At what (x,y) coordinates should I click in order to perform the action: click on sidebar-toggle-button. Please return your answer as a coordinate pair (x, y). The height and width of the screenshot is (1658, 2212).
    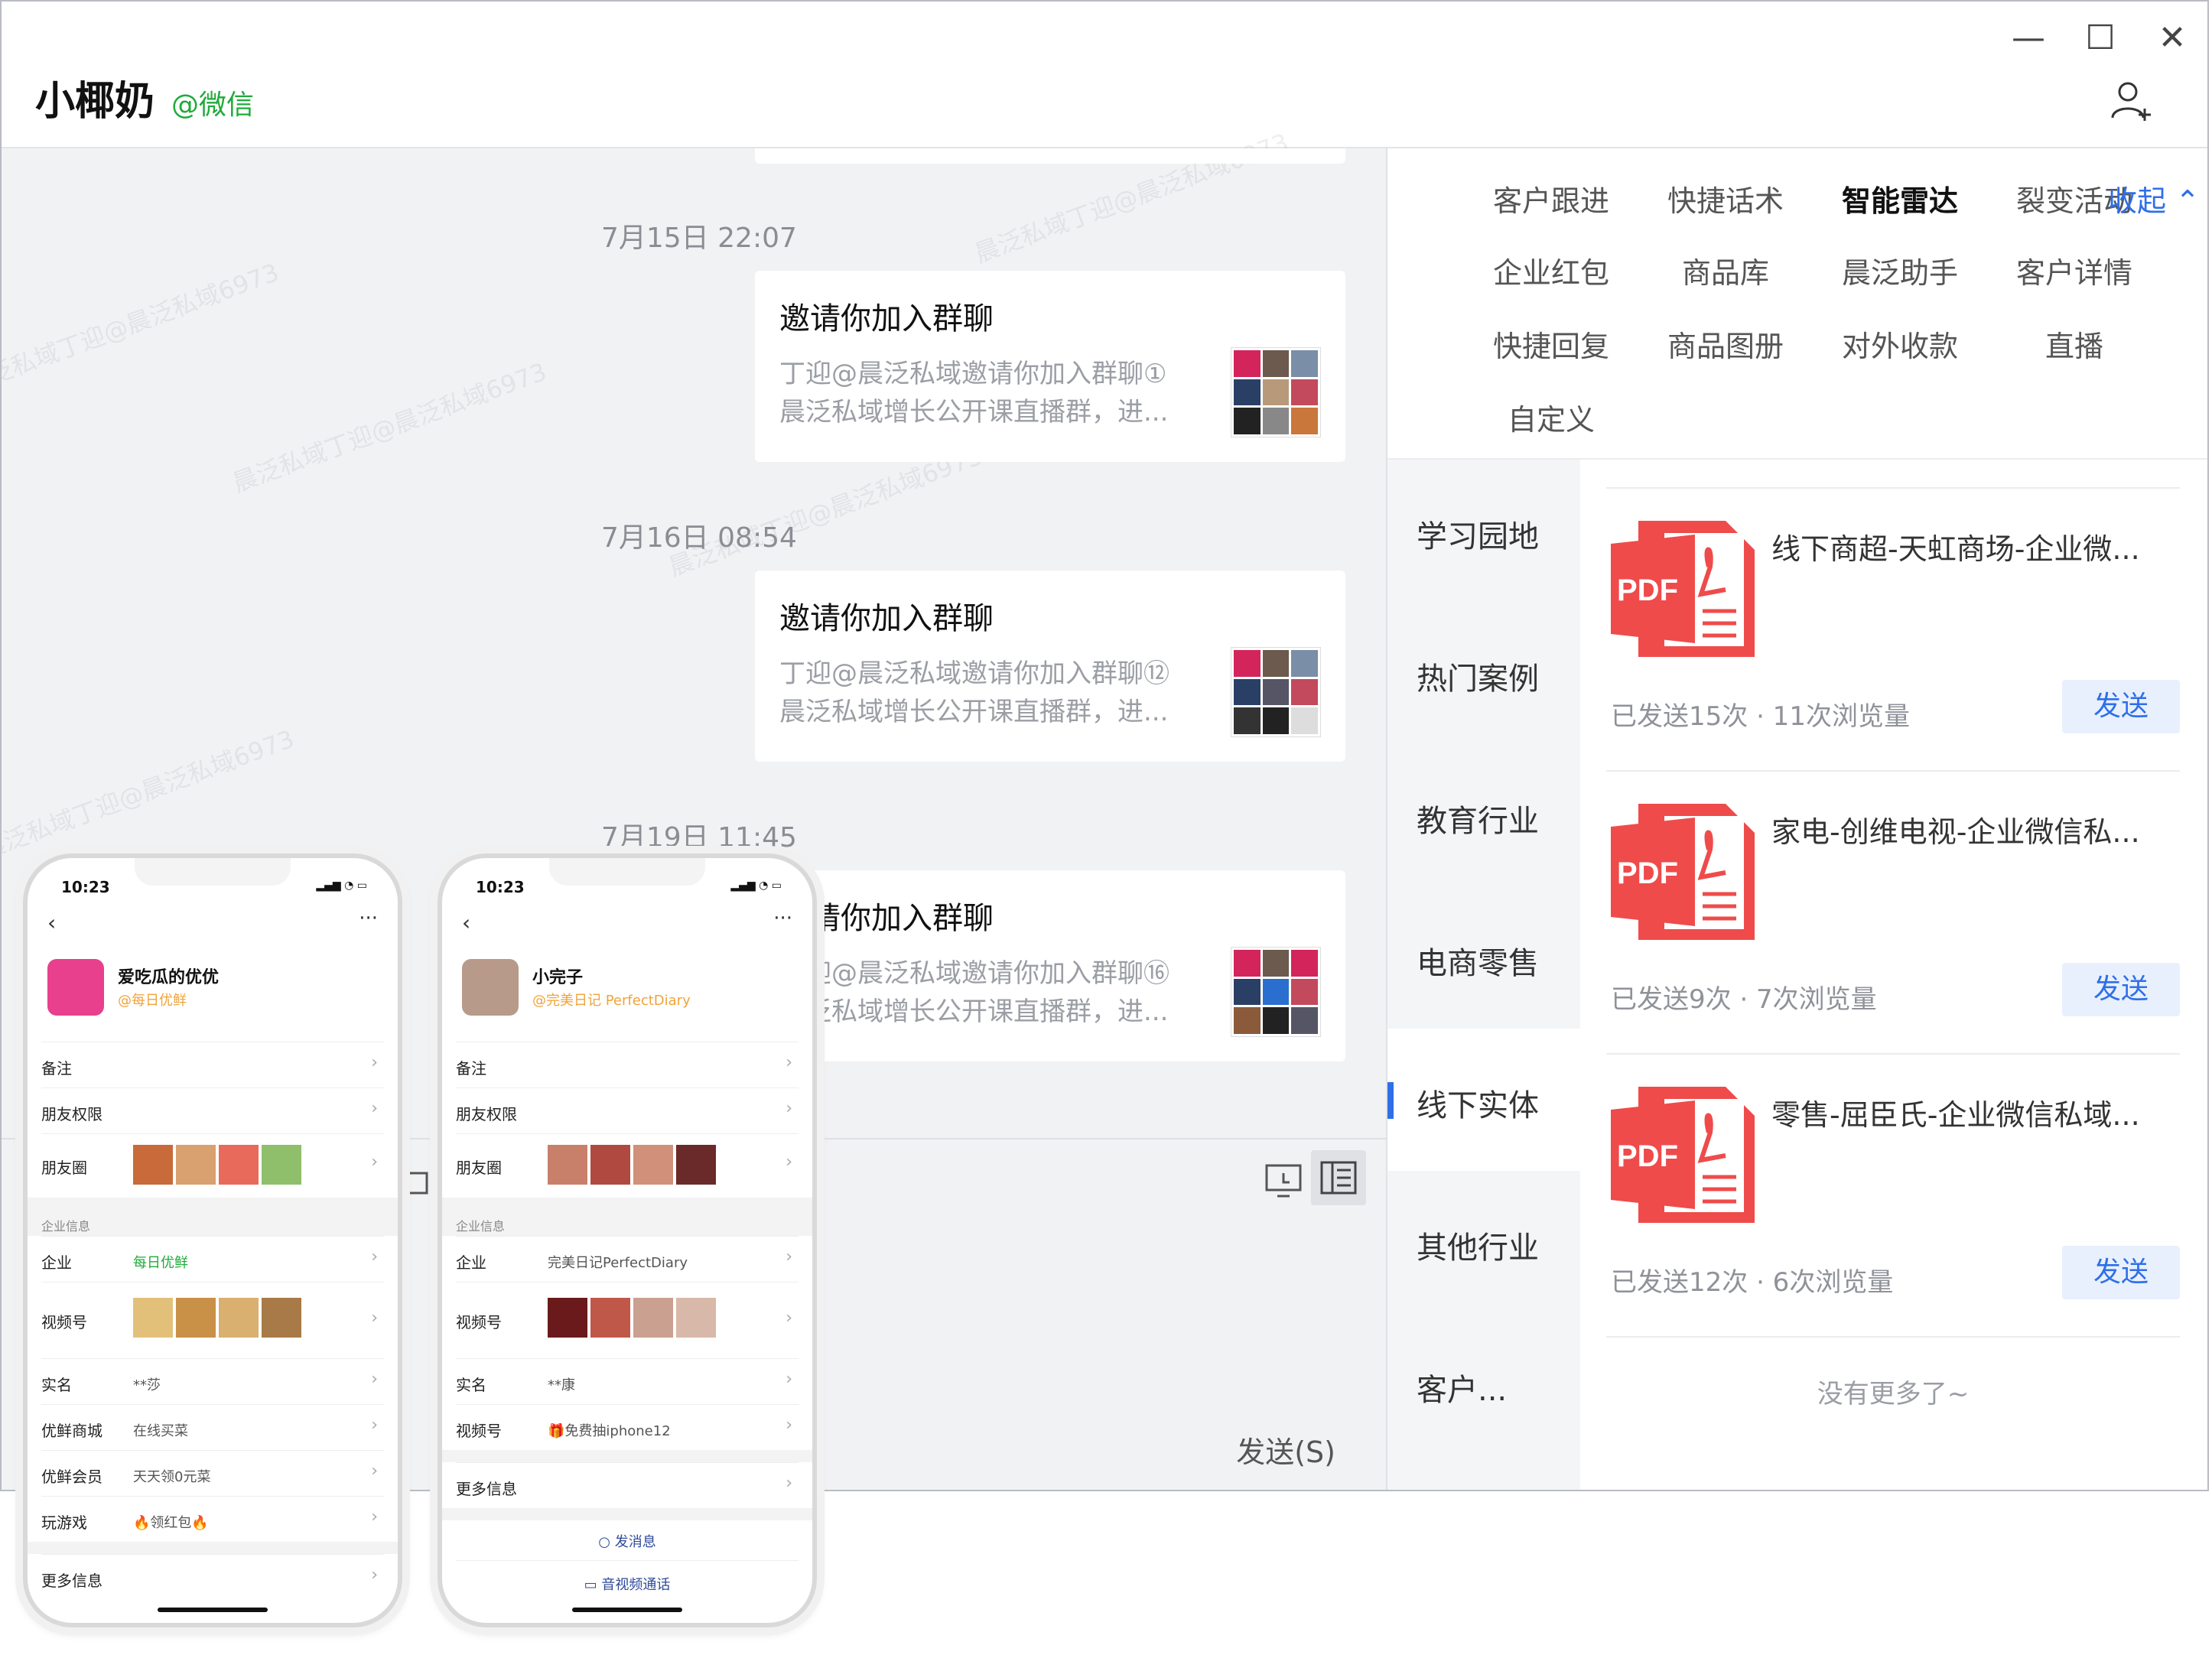
    Looking at the image, I should click on (1338, 1177).